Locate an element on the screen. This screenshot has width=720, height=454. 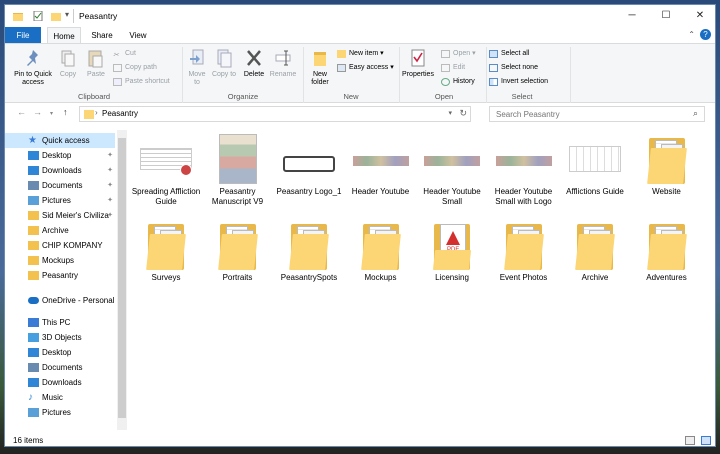
download-icon is located at coordinates (33, 382).